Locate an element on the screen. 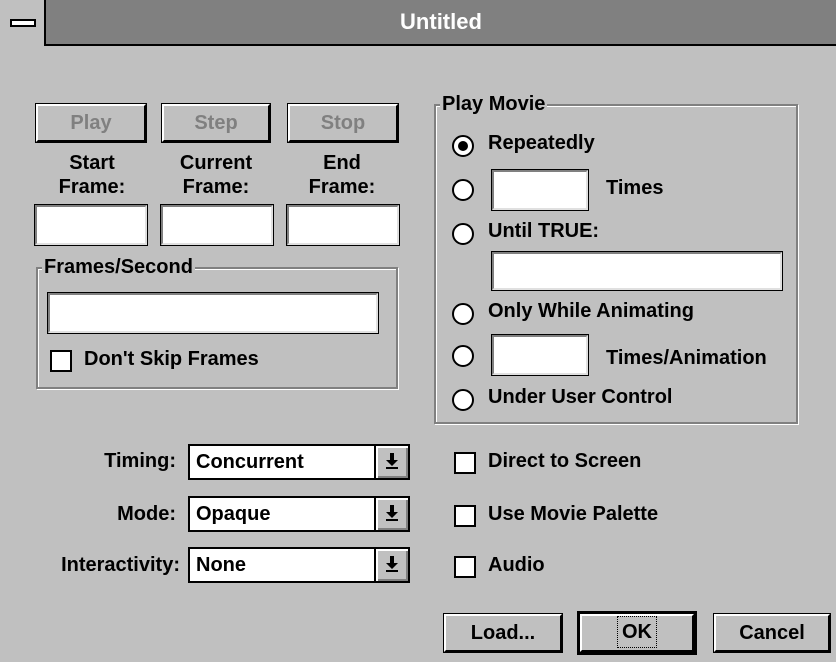 This screenshot has height=662, width=836. system-menu-button is located at coordinates (23, 23).